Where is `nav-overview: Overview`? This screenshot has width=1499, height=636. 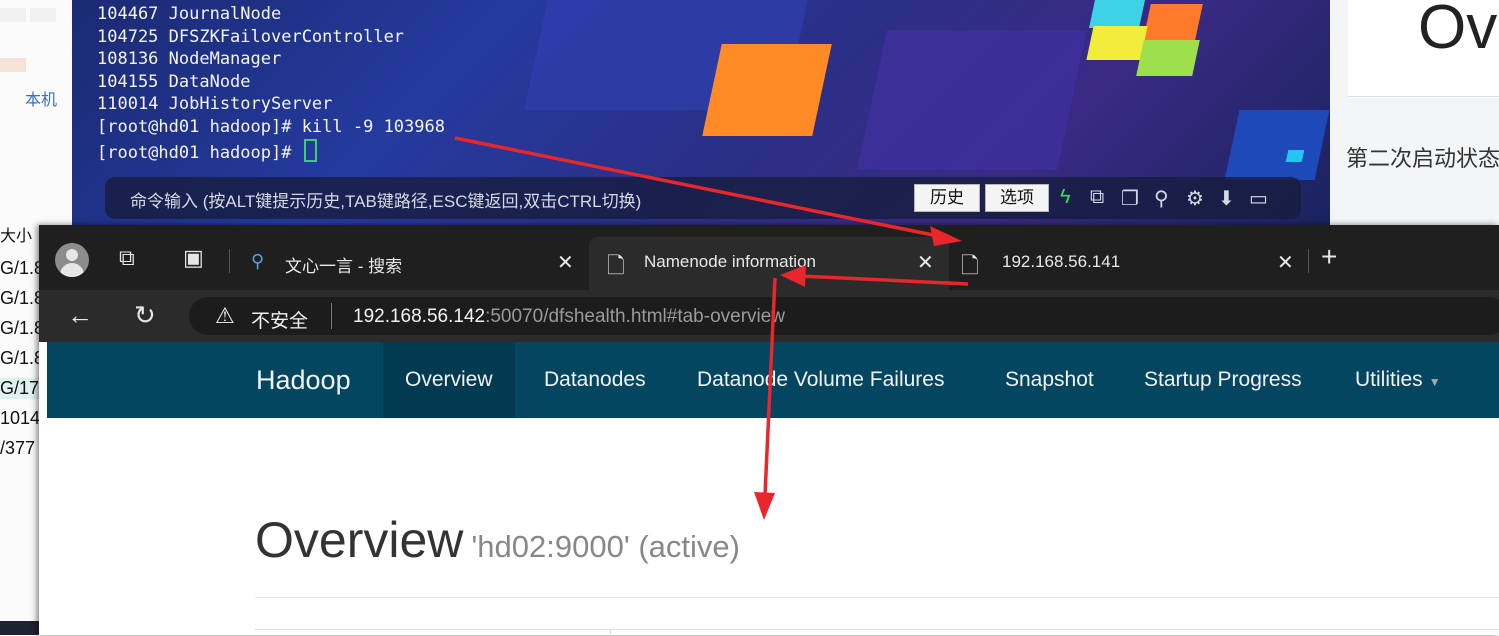 nav-overview: Overview is located at coordinates (449, 380).